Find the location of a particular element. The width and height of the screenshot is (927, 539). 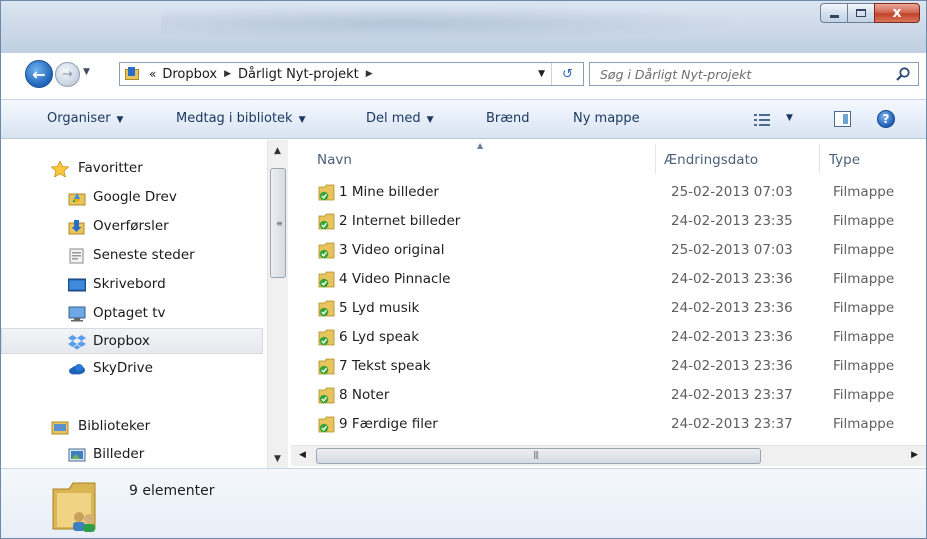

table-row: 7 Tekst speak 24-02-2013 23:36 Filmappe is located at coordinates (608, 366).